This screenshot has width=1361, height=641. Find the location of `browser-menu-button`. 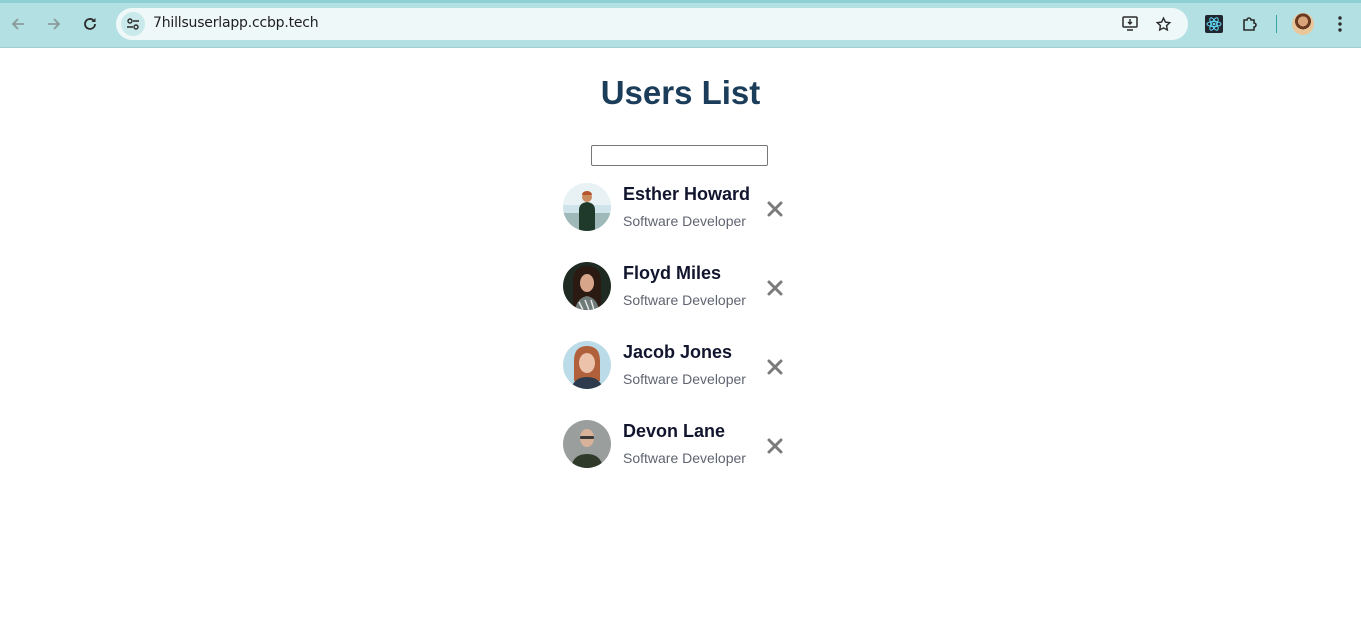

browser-menu-button is located at coordinates (1340, 24).